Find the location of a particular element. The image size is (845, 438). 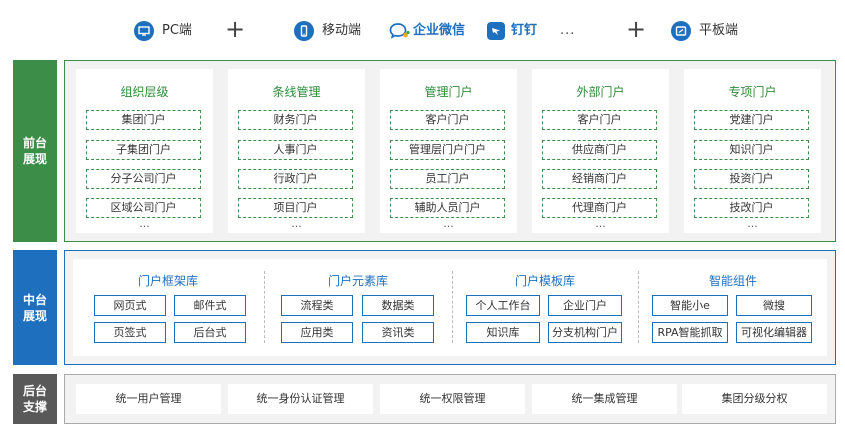

middle-item: 微搜 is located at coordinates (774, 305).